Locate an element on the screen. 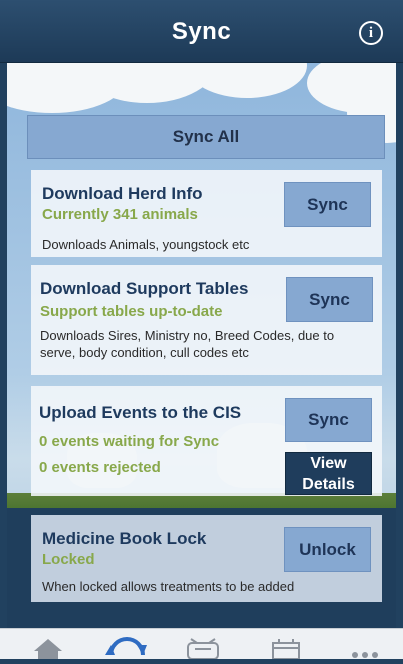 The width and height of the screenshot is (403, 664). home-icon is located at coordinates (48, 649).